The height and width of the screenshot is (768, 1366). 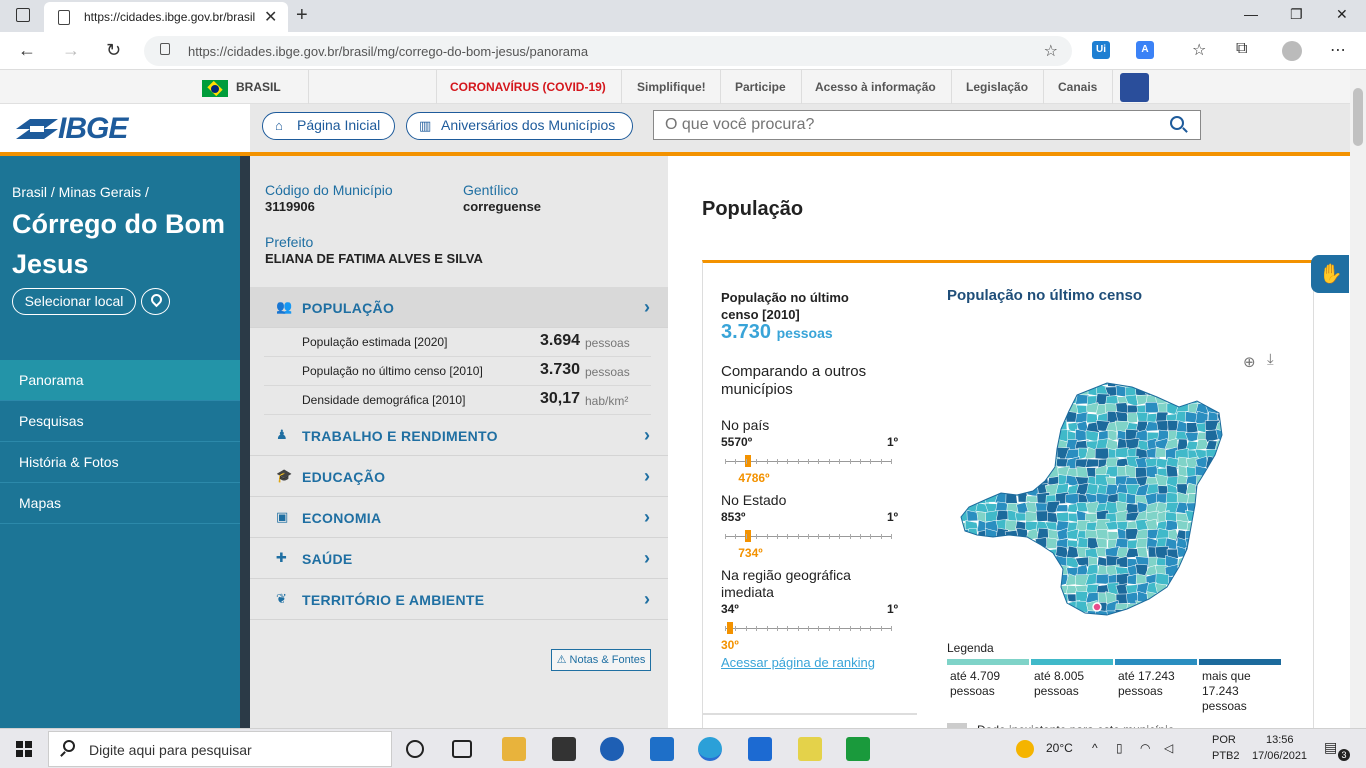 I want to click on cortana-icon, so click(x=415, y=749).